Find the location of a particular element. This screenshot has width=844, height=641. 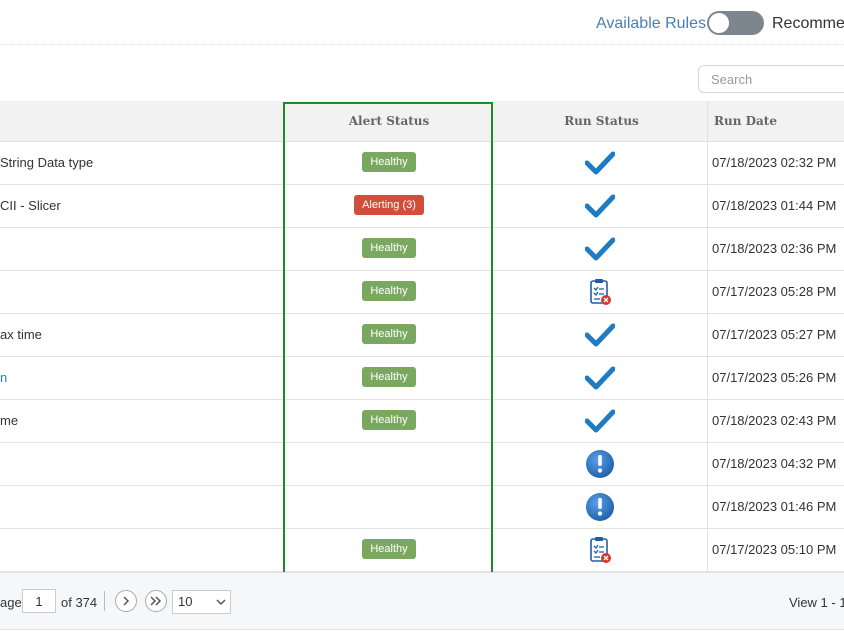

table-row: ax time Healthy 07/17/2023 05:27 PM is located at coordinates (422, 335).